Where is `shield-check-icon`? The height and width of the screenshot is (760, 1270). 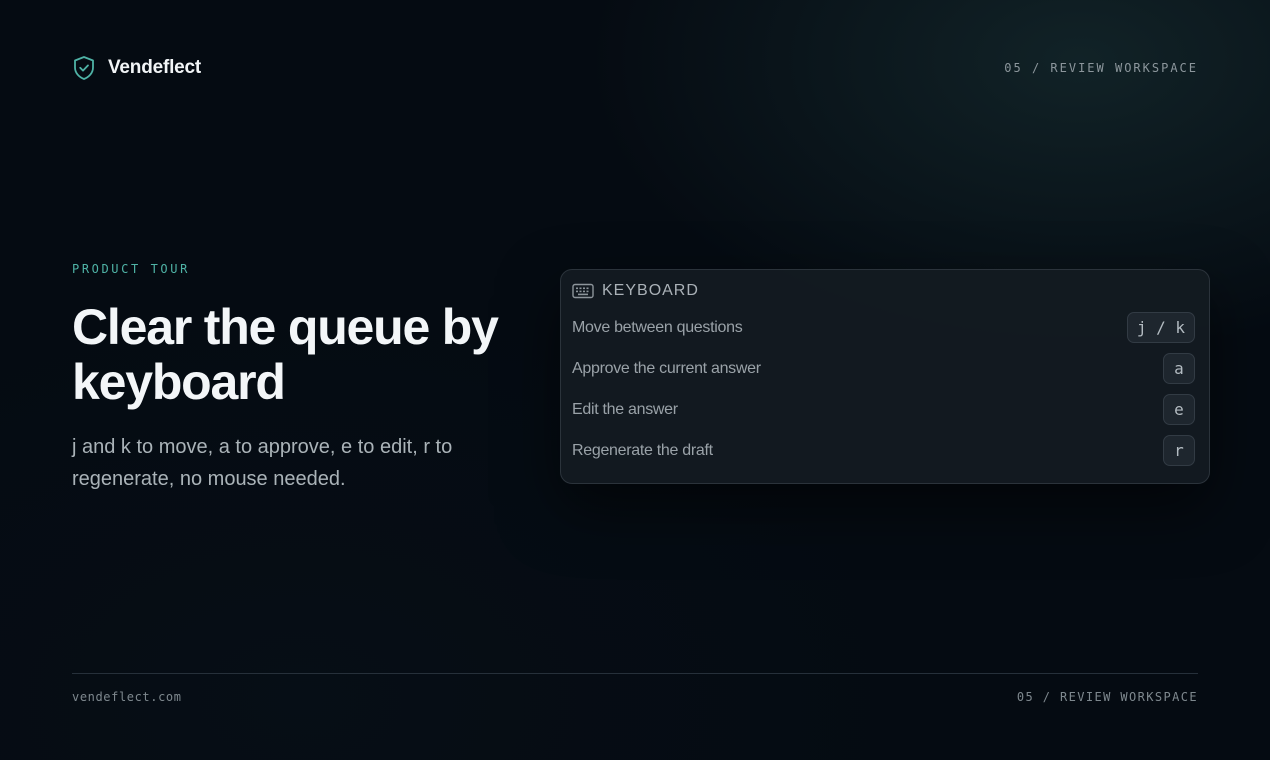 shield-check-icon is located at coordinates (84, 68).